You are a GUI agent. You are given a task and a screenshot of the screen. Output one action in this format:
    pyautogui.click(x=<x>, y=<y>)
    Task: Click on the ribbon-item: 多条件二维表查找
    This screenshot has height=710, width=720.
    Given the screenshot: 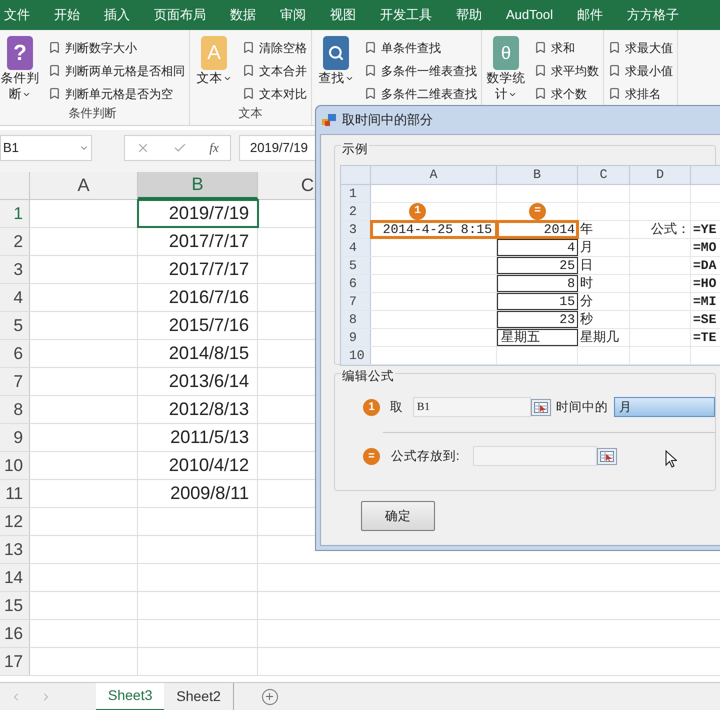 What is the action you would take?
    pyautogui.click(x=420, y=93)
    